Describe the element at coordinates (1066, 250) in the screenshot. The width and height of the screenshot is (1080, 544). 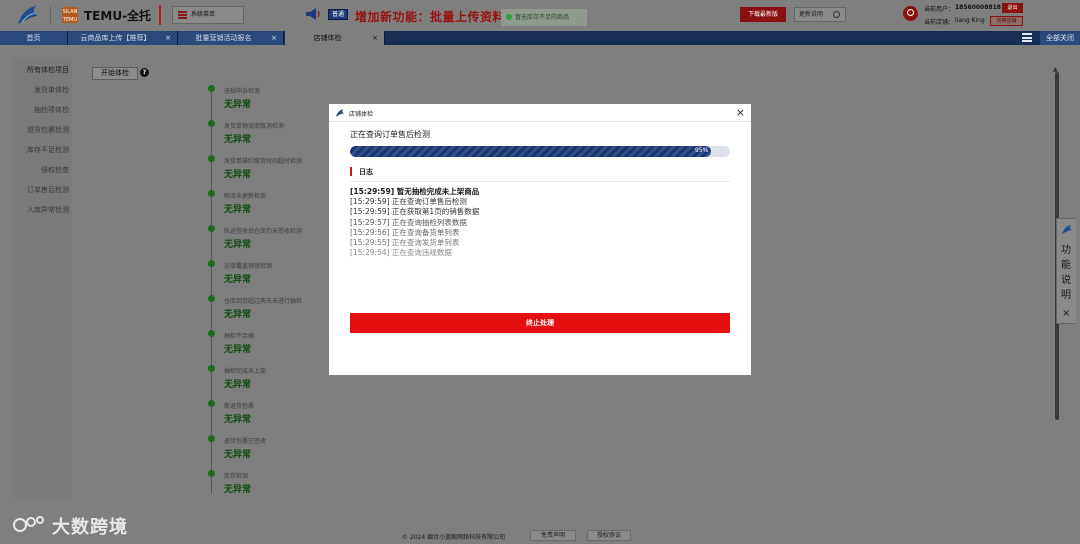
I see `help-panel-text: 功` at that location.